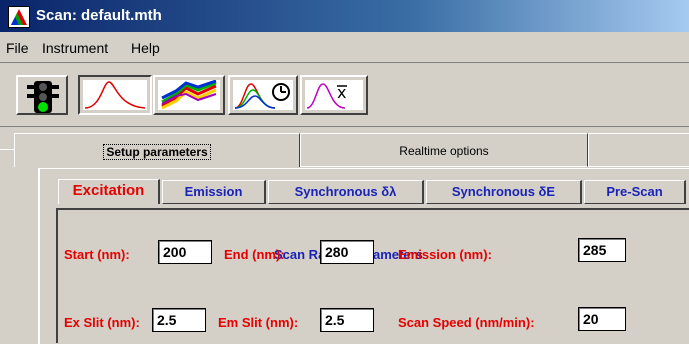 Image resolution: width=689 pixels, height=344 pixels. What do you see at coordinates (102, 322) in the screenshot?
I see `ex-slit-label: Ex Slit (nm):` at bounding box center [102, 322].